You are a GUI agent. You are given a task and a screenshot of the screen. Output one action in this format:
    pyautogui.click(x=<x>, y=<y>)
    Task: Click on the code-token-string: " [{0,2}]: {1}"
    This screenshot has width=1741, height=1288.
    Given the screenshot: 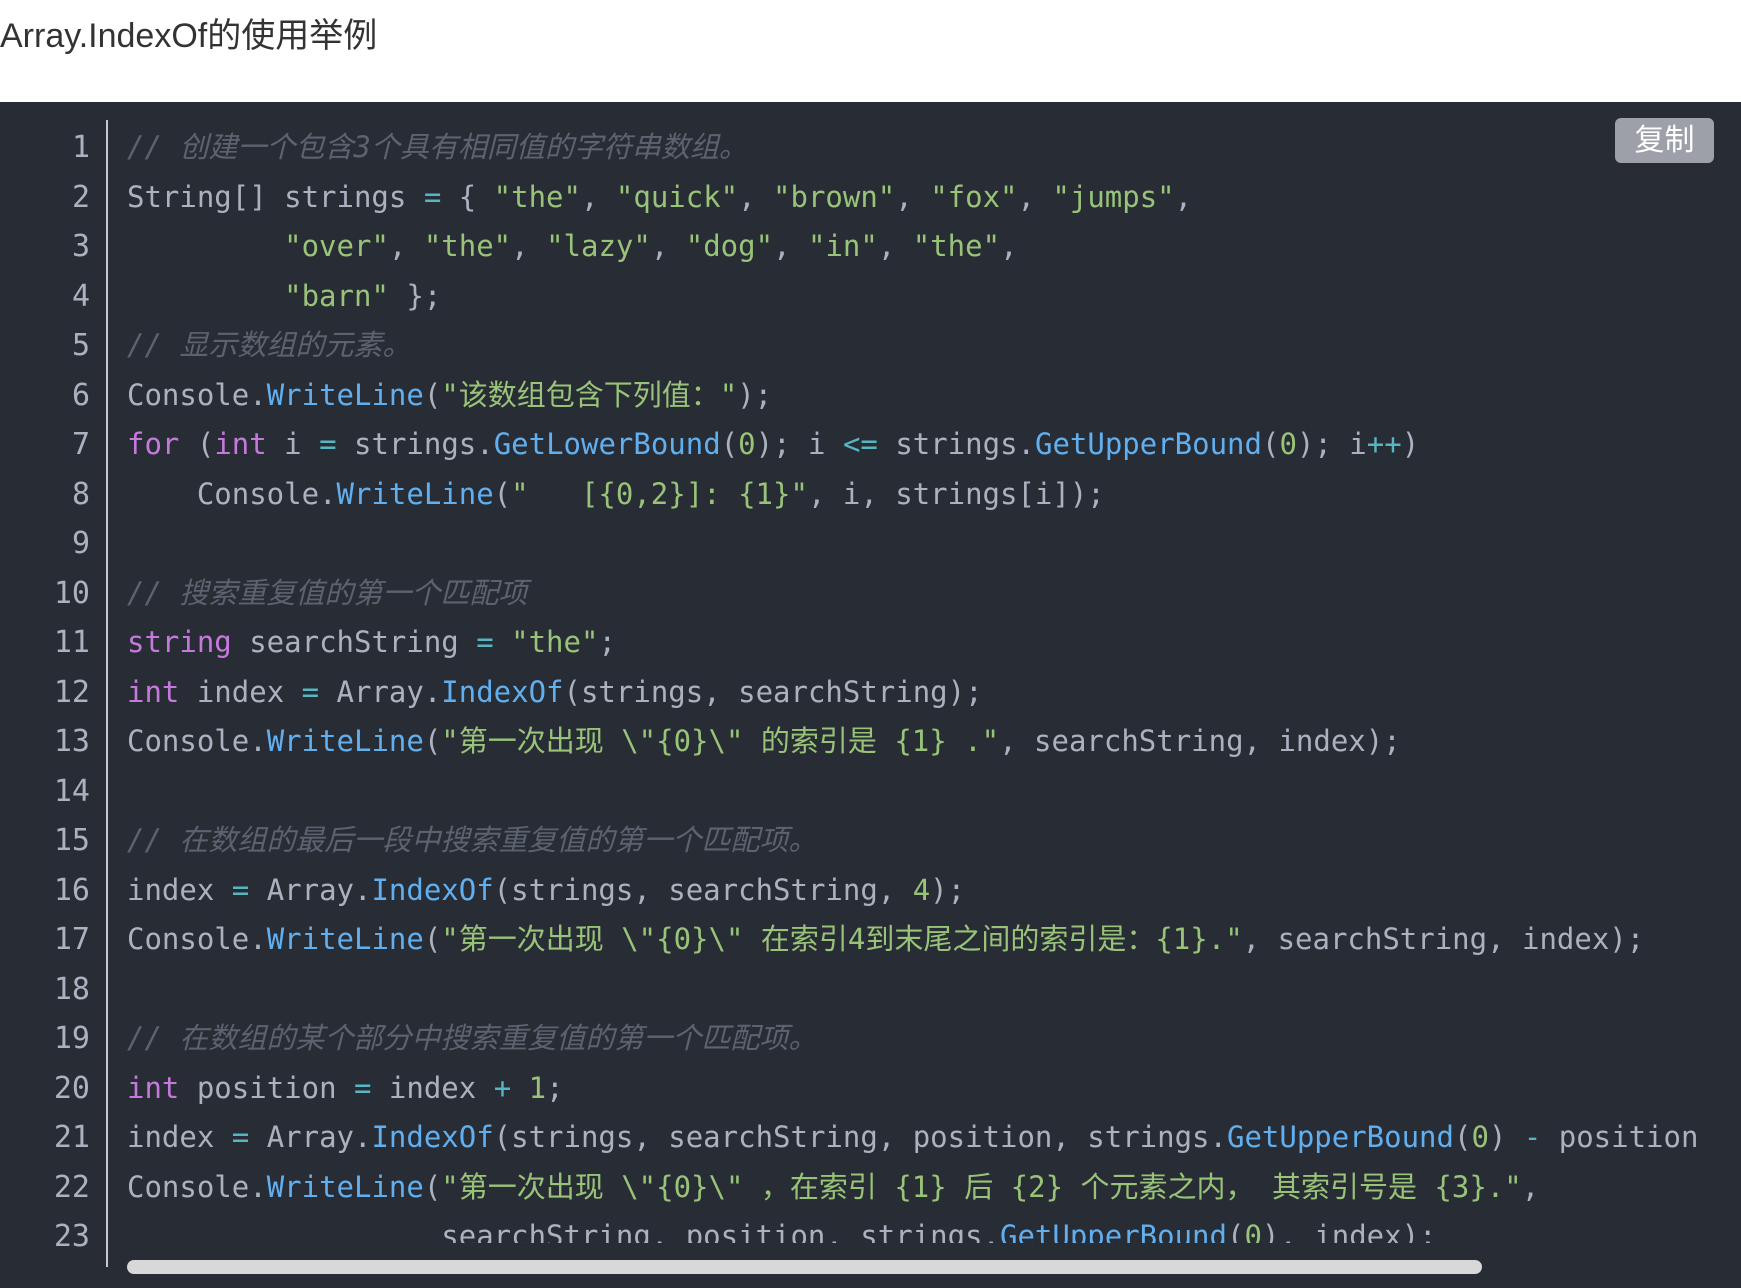 What is the action you would take?
    pyautogui.click(x=659, y=493)
    